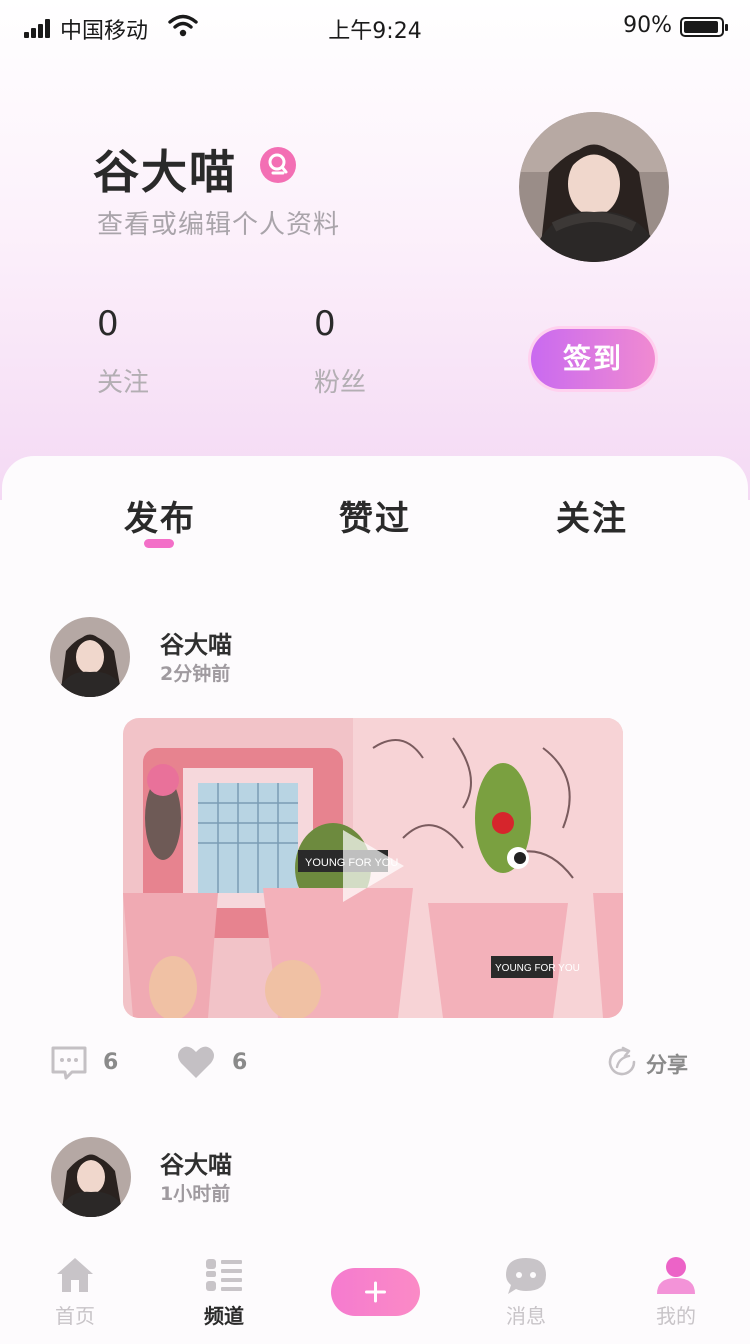 This screenshot has height=1344, width=750. What do you see at coordinates (75, 1296) in the screenshot?
I see `nav-home: 首页` at bounding box center [75, 1296].